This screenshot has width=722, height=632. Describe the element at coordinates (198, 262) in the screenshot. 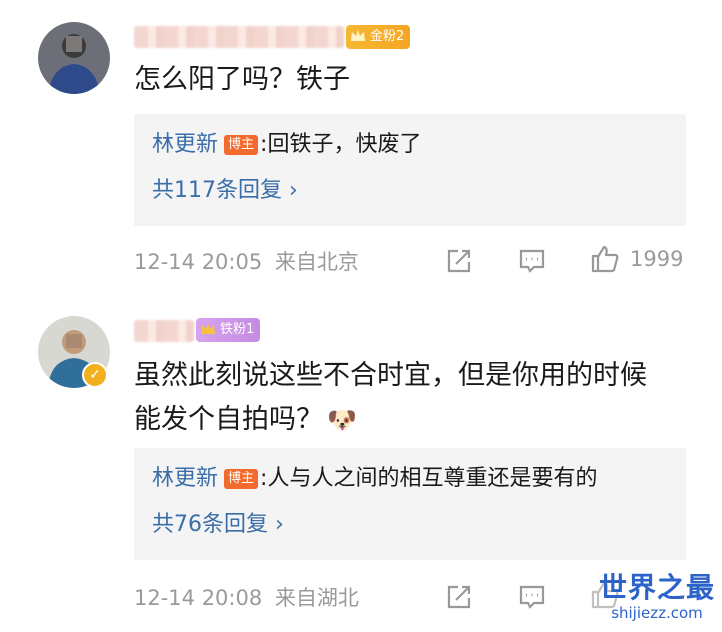

I see `comment-time: 12-14 20:05` at that location.